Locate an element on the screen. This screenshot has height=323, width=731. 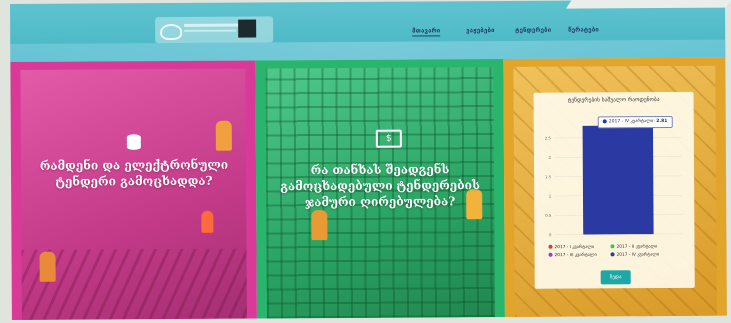
database-icon is located at coordinates (133, 142).